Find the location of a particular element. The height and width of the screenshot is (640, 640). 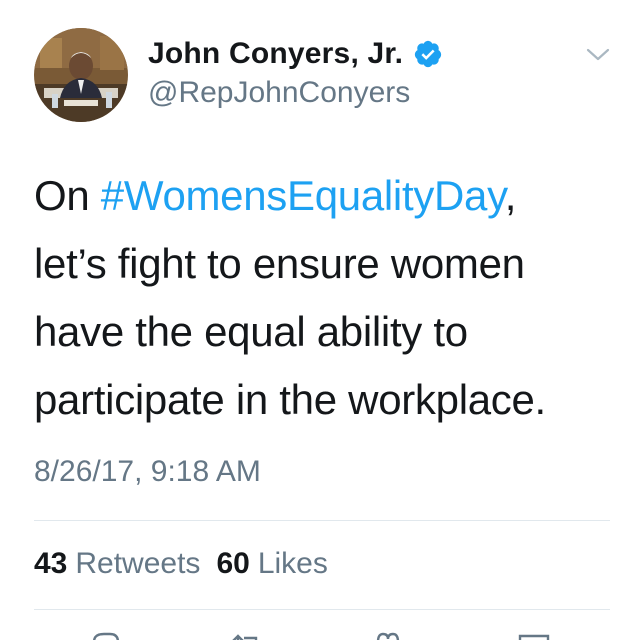

retweets-stat: 43 Retweets is located at coordinates (117, 563).